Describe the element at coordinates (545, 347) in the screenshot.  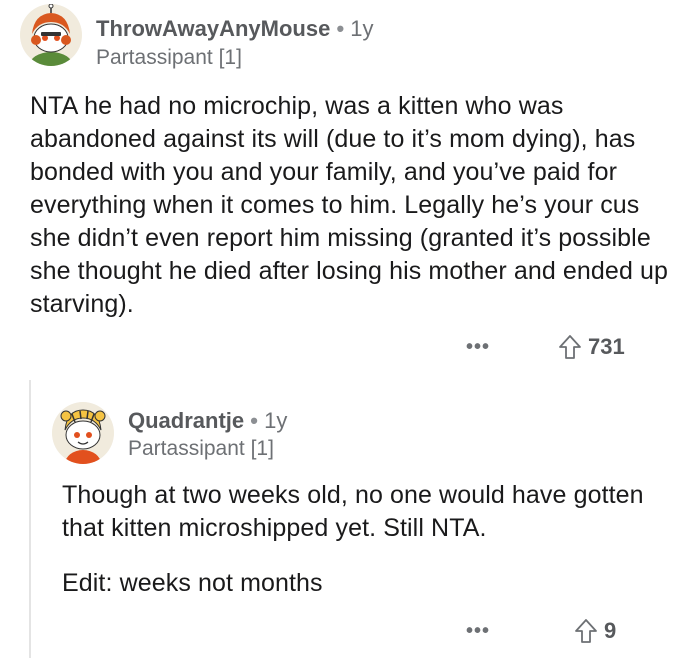
I see `comment-actions: ••• 731` at that location.